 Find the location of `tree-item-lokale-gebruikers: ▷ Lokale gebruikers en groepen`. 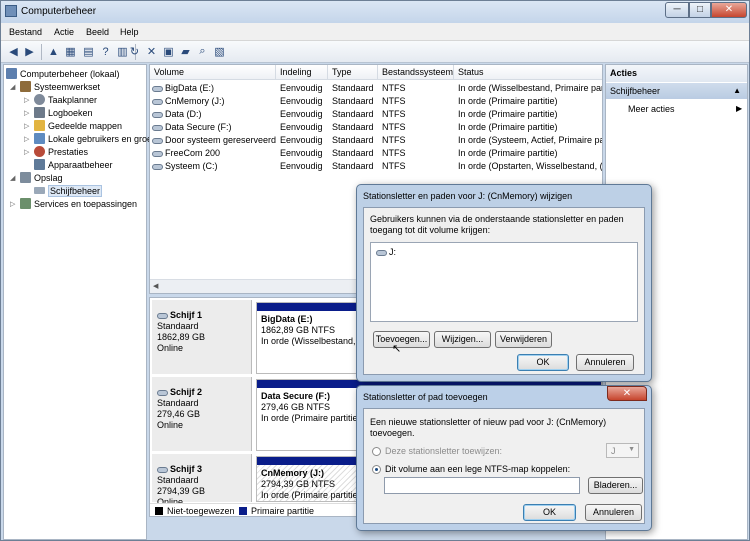

tree-item-lokale-gebruikers: ▷ Lokale gebruikers en groepen is located at coordinates (95, 138).